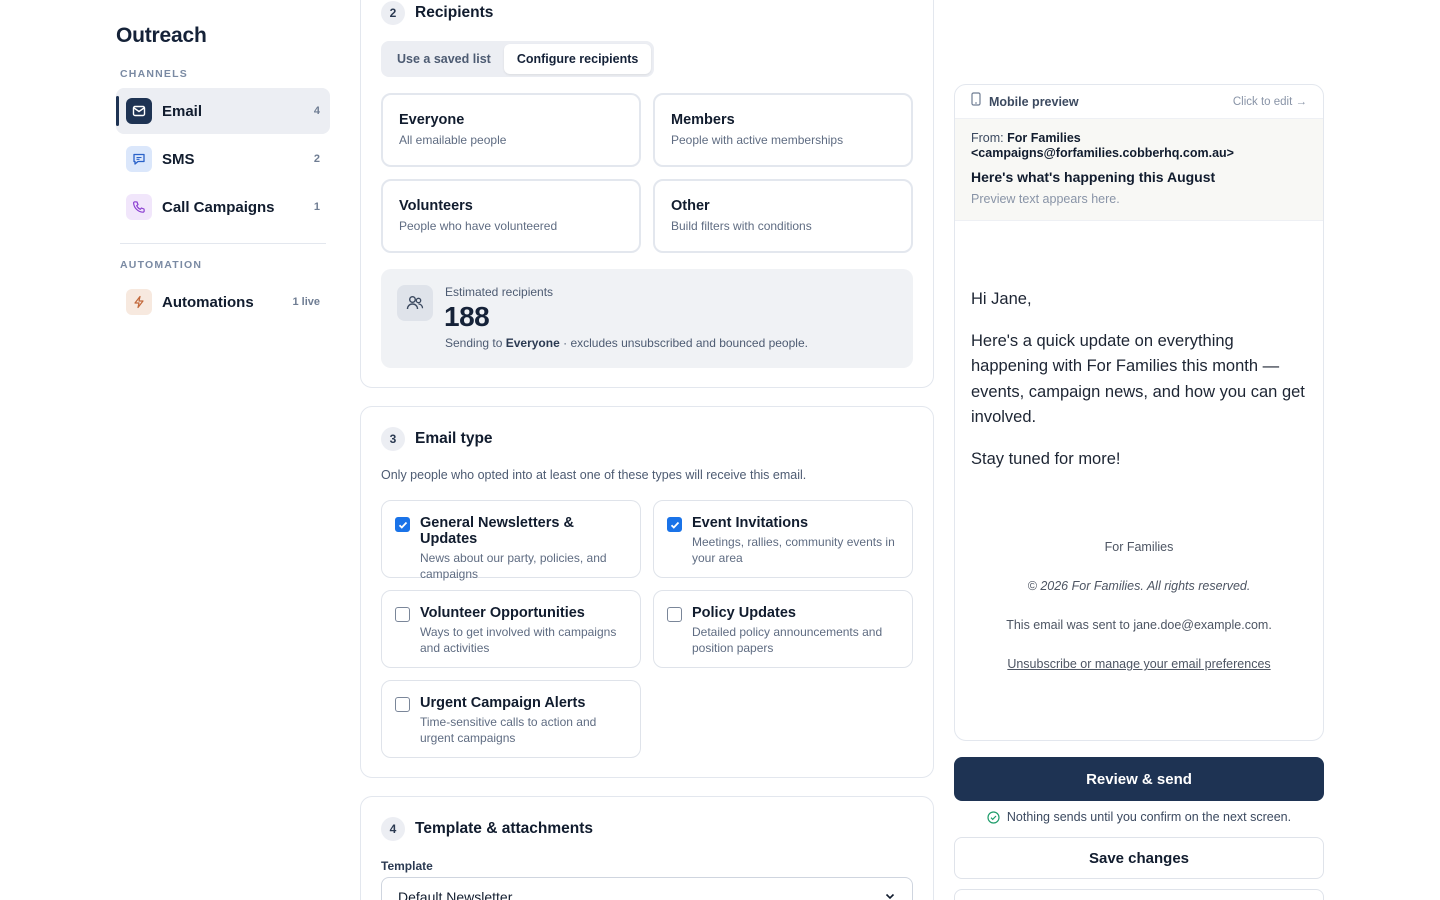 Image resolution: width=1440 pixels, height=900 pixels. What do you see at coordinates (497, 531) in the screenshot?
I see `email-type-title: General Newsletters & Updates` at bounding box center [497, 531].